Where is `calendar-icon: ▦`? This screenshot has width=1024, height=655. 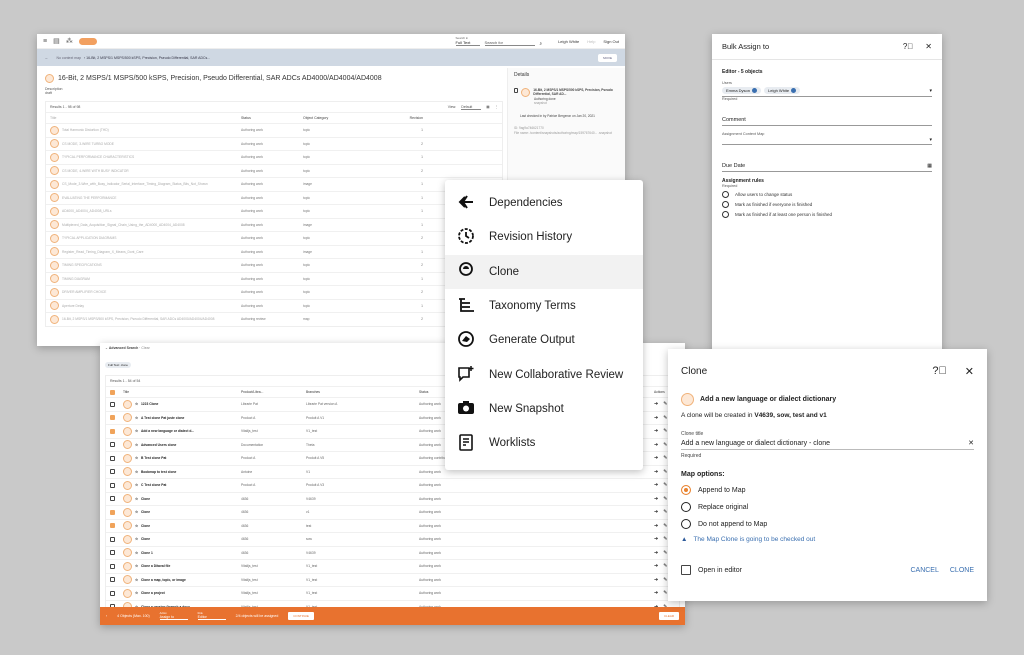 calendar-icon: ▦ is located at coordinates (929, 166).